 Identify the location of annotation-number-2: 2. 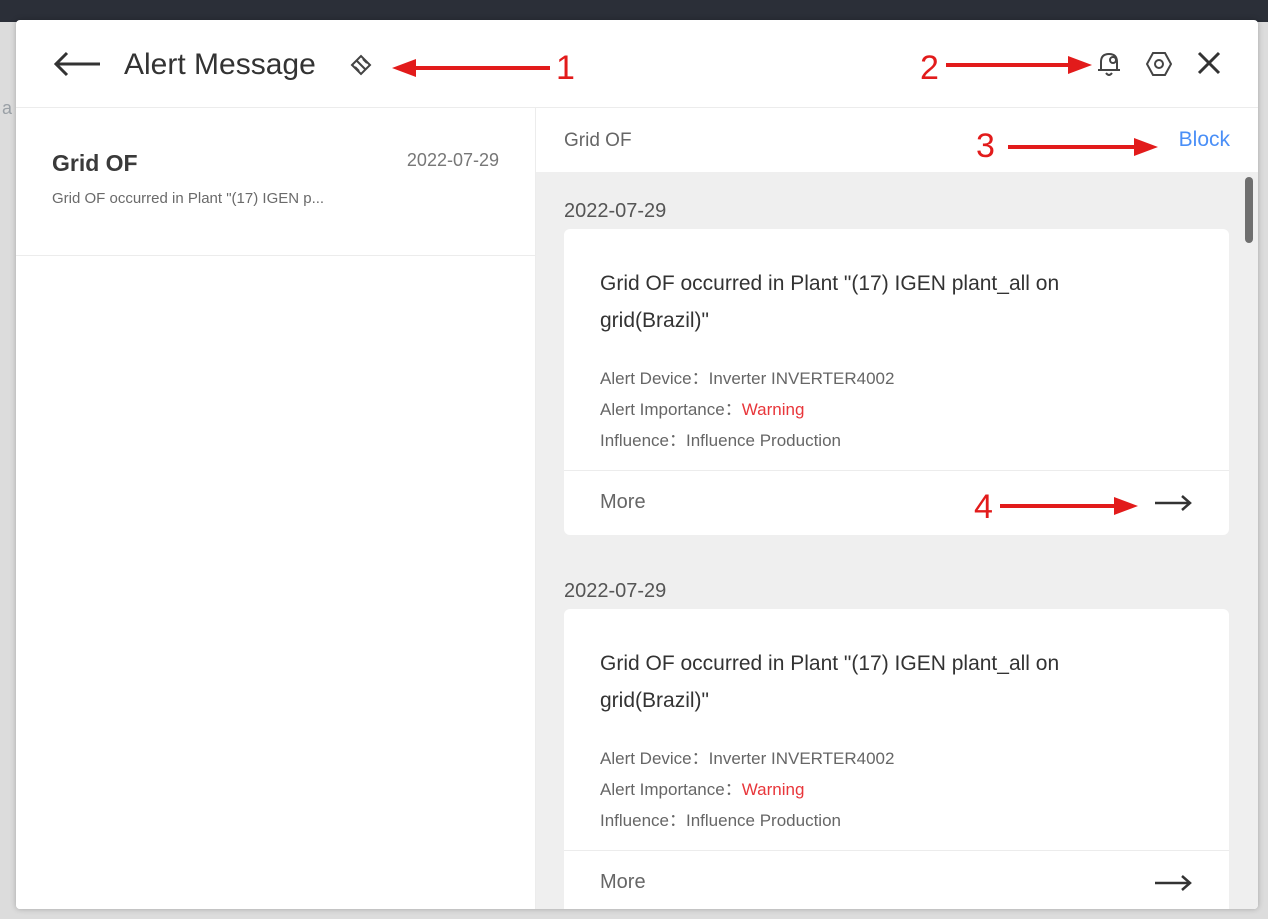
(929, 68).